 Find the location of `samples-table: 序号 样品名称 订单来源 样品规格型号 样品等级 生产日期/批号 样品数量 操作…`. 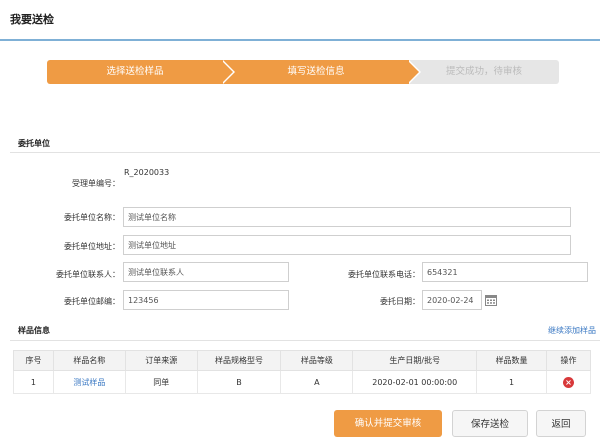

samples-table: 序号 样品名称 订单来源 样品规格型号 样品等级 生产日期/批号 样品数量 操作… is located at coordinates (302, 372).